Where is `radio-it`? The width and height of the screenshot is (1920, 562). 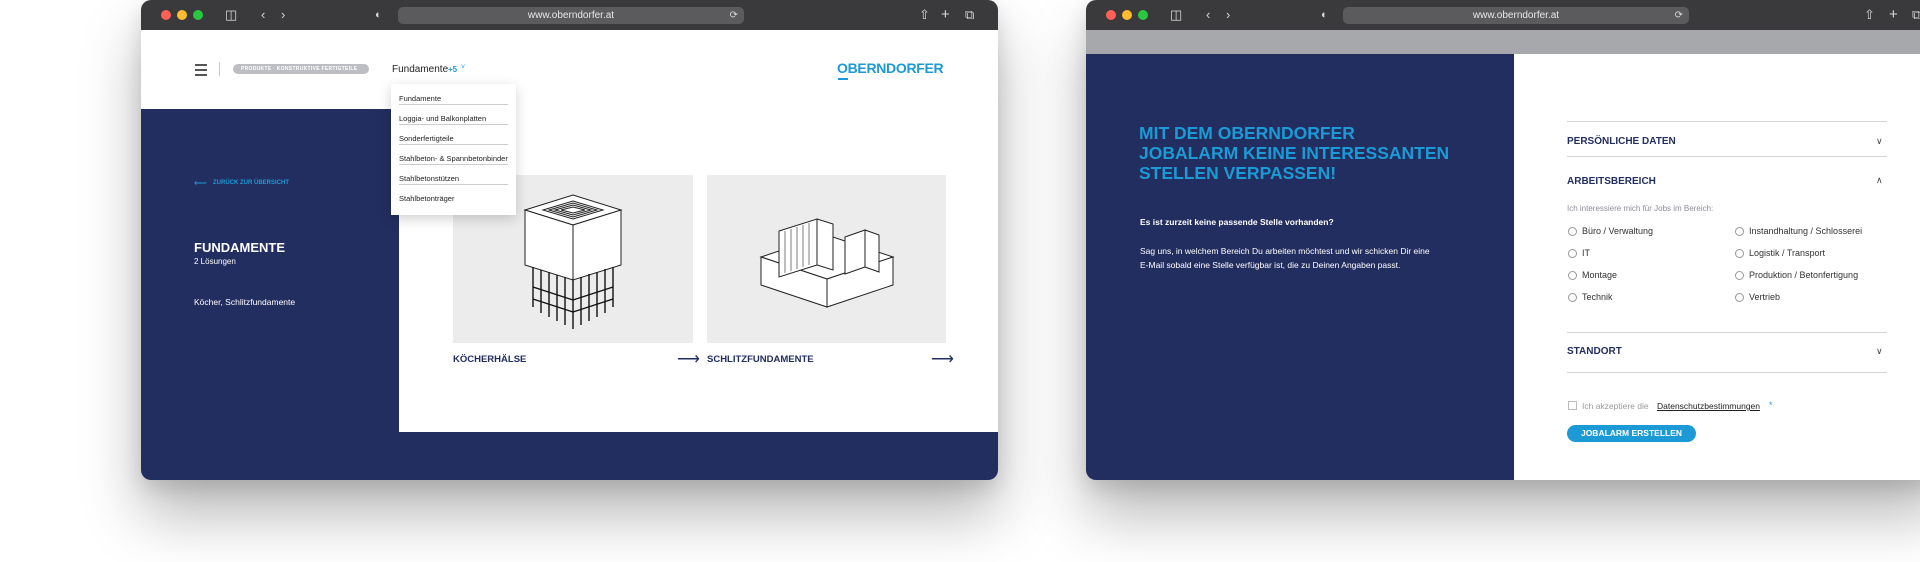
radio-it is located at coordinates (1572, 253).